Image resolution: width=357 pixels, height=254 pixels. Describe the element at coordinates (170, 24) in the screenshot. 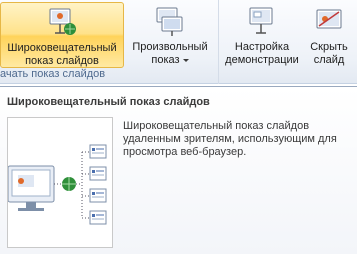

I see `custom-slideshow-icon` at that location.